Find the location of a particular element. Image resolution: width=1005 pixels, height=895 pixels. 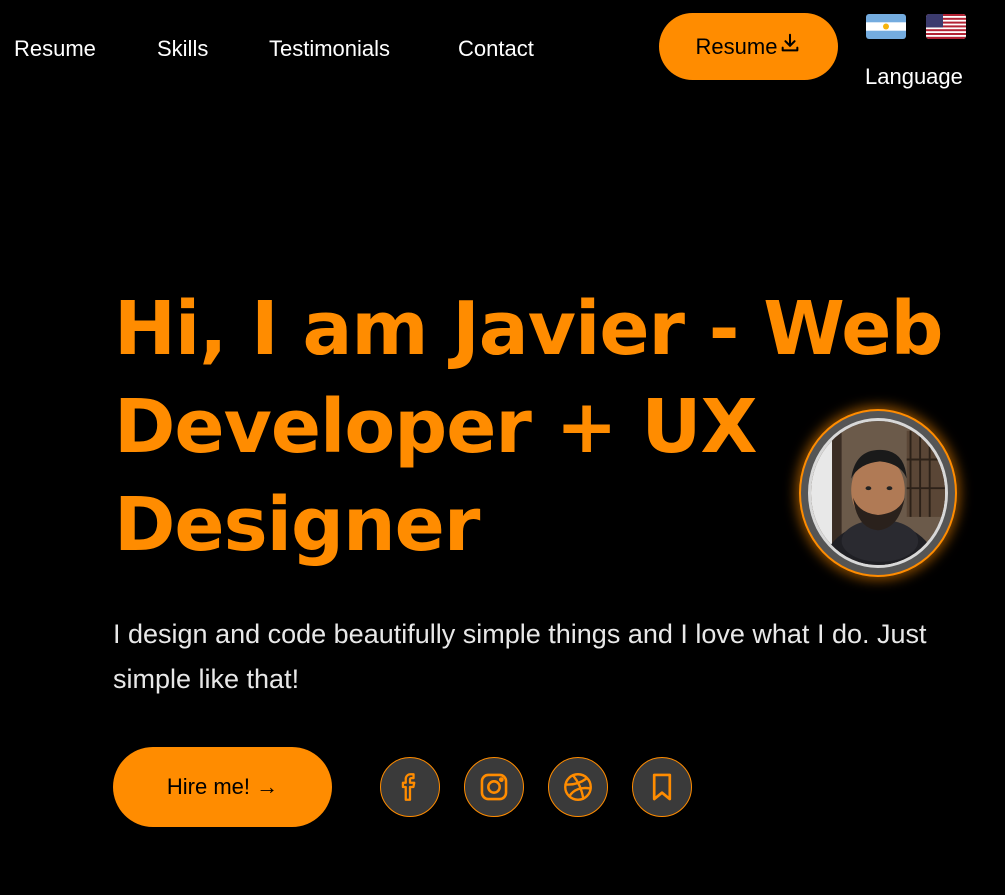

download-icon is located at coordinates (790, 46).